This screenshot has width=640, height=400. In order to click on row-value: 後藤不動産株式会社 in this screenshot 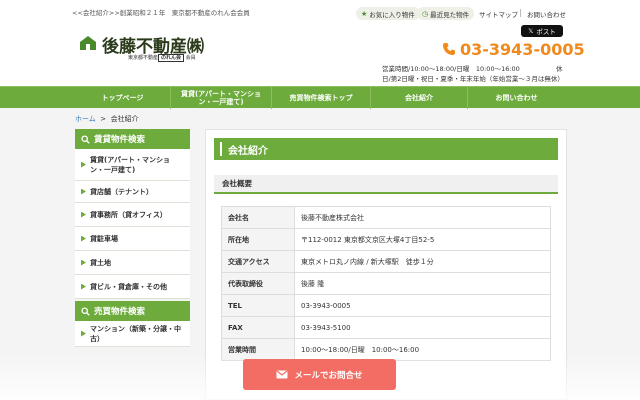, I will do `click(422, 217)`.